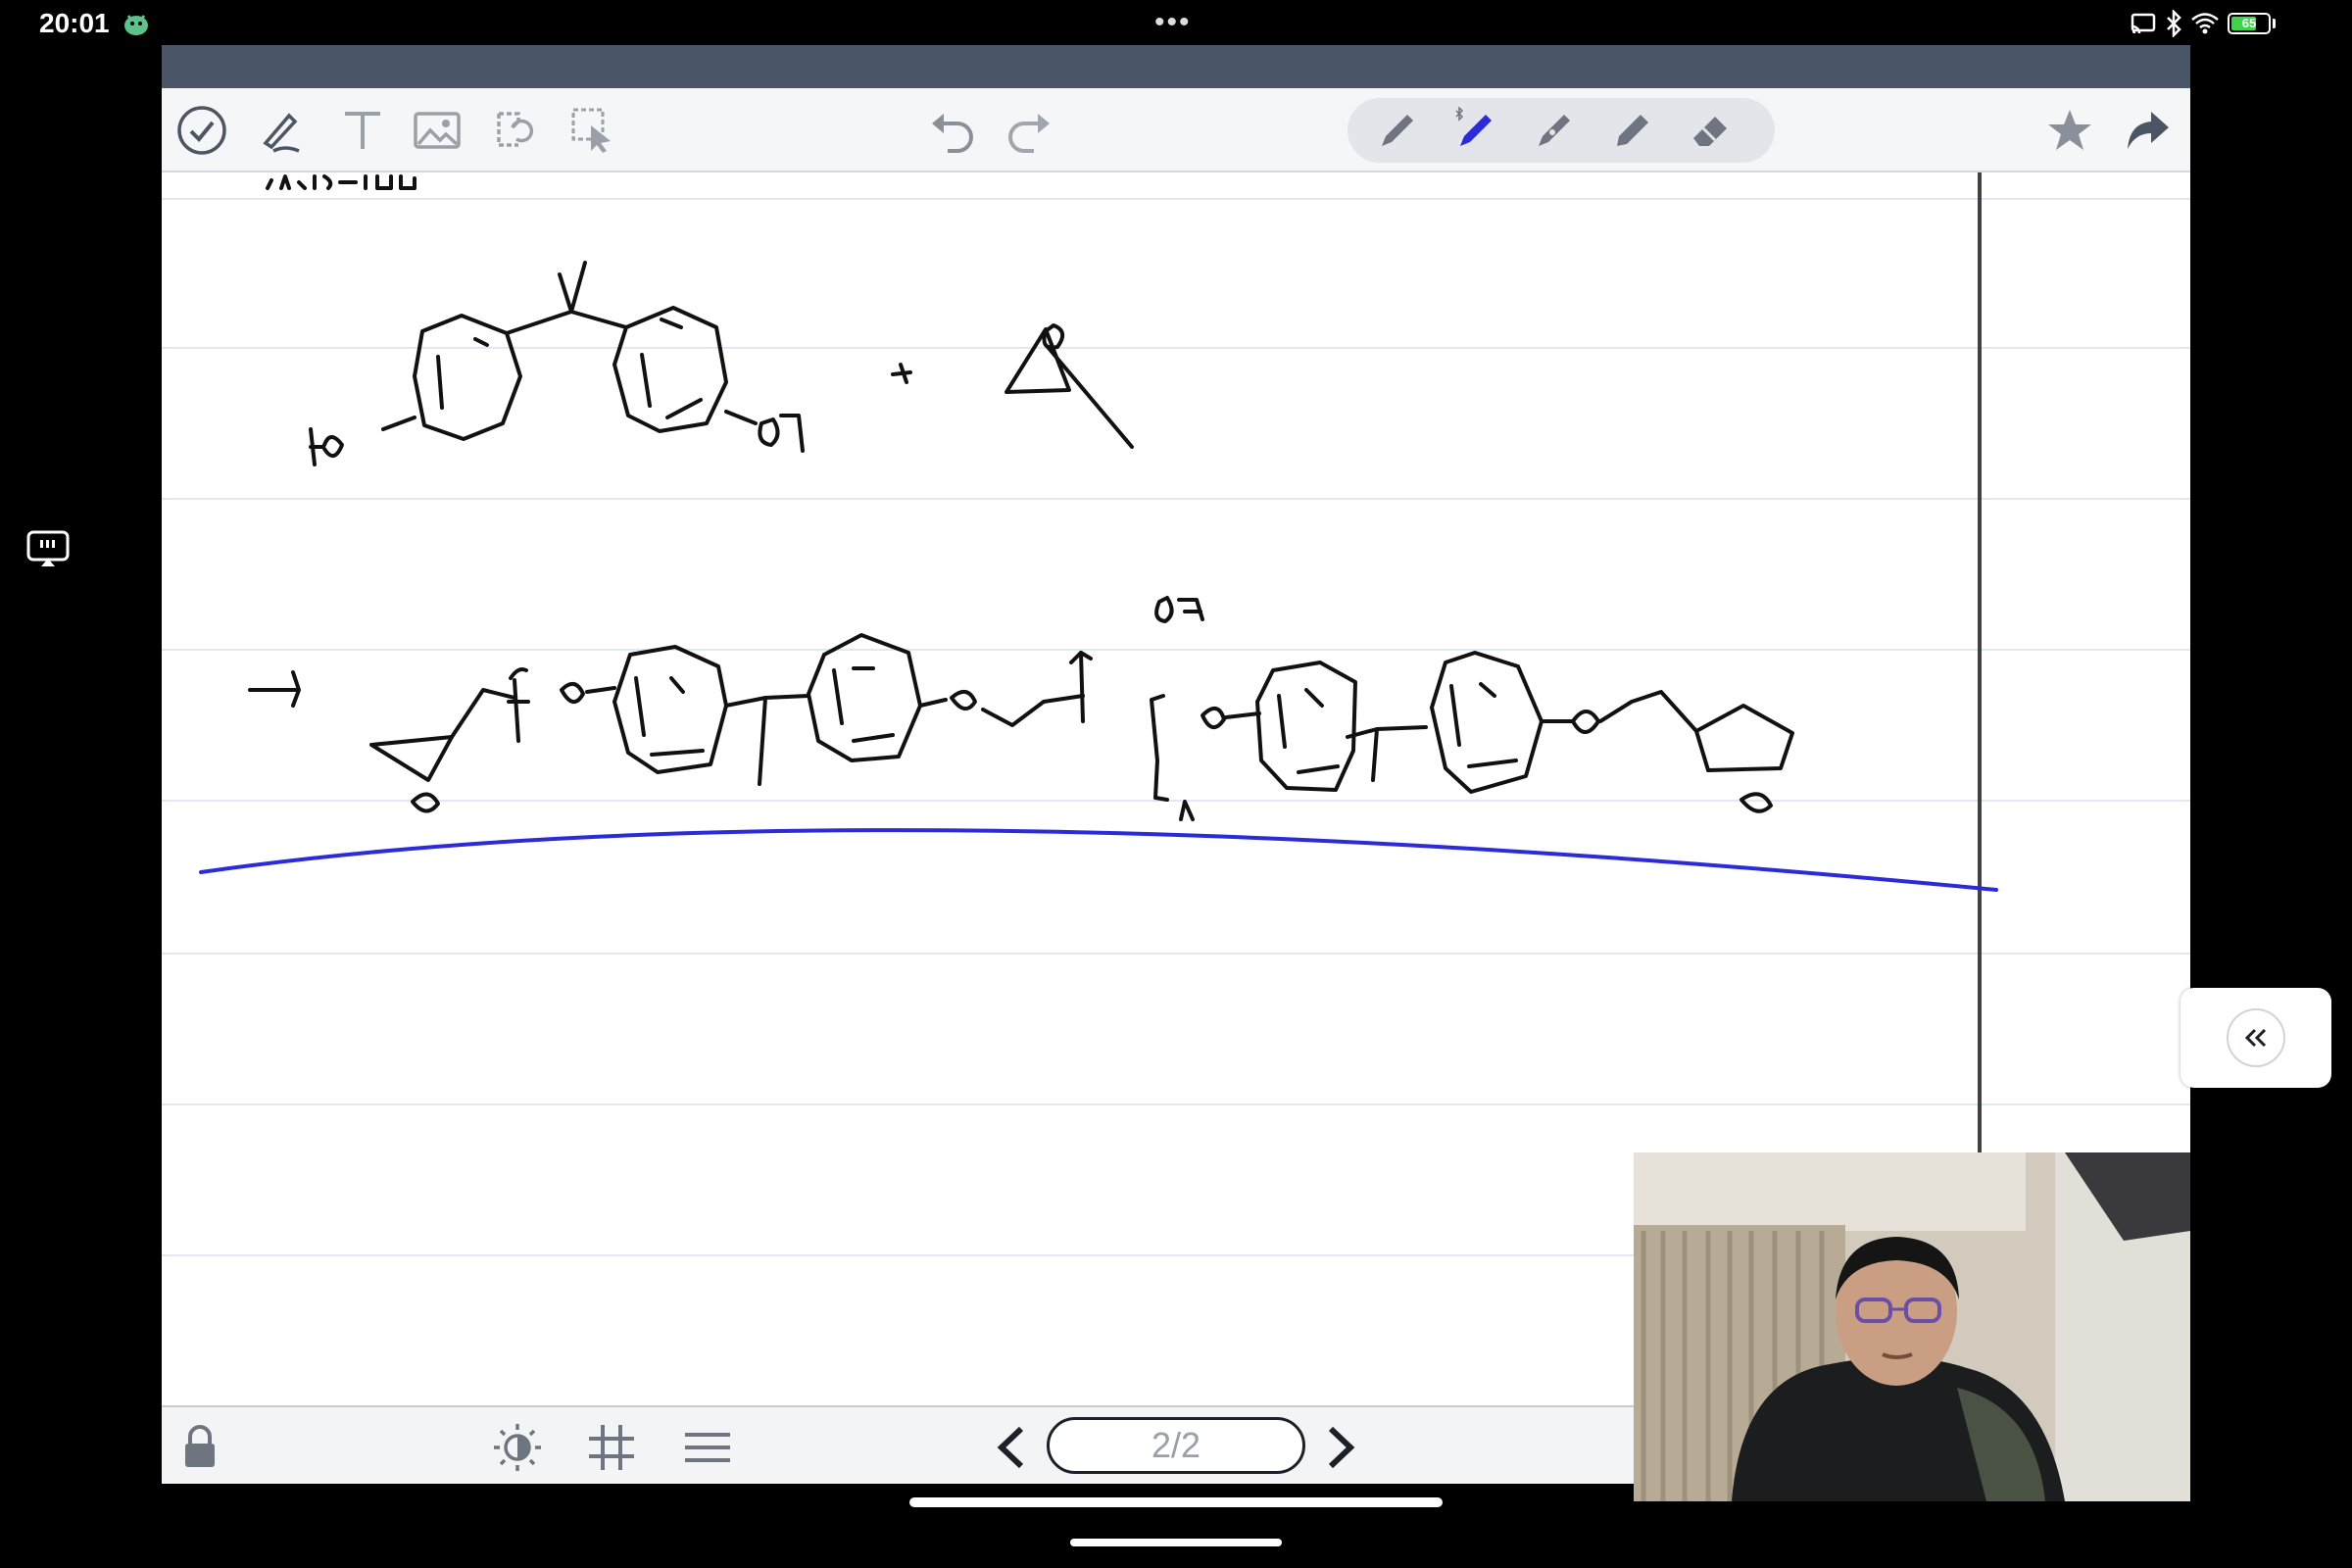 Image resolution: width=2352 pixels, height=1568 pixels. I want to click on battery-icon: 65, so click(2249, 23).